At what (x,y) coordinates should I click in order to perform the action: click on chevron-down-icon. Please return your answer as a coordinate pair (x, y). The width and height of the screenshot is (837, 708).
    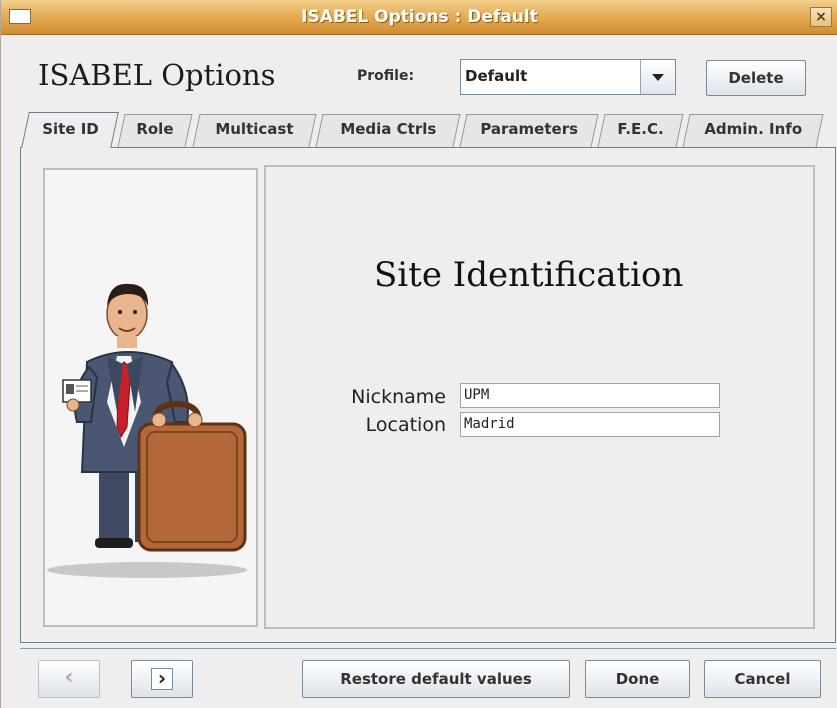
    Looking at the image, I should click on (657, 77).